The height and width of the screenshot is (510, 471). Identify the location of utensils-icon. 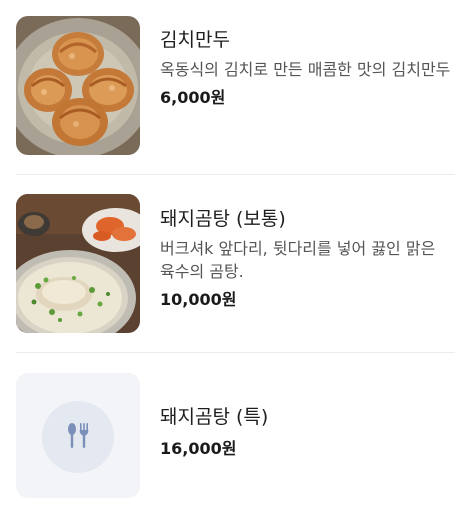
(78, 435).